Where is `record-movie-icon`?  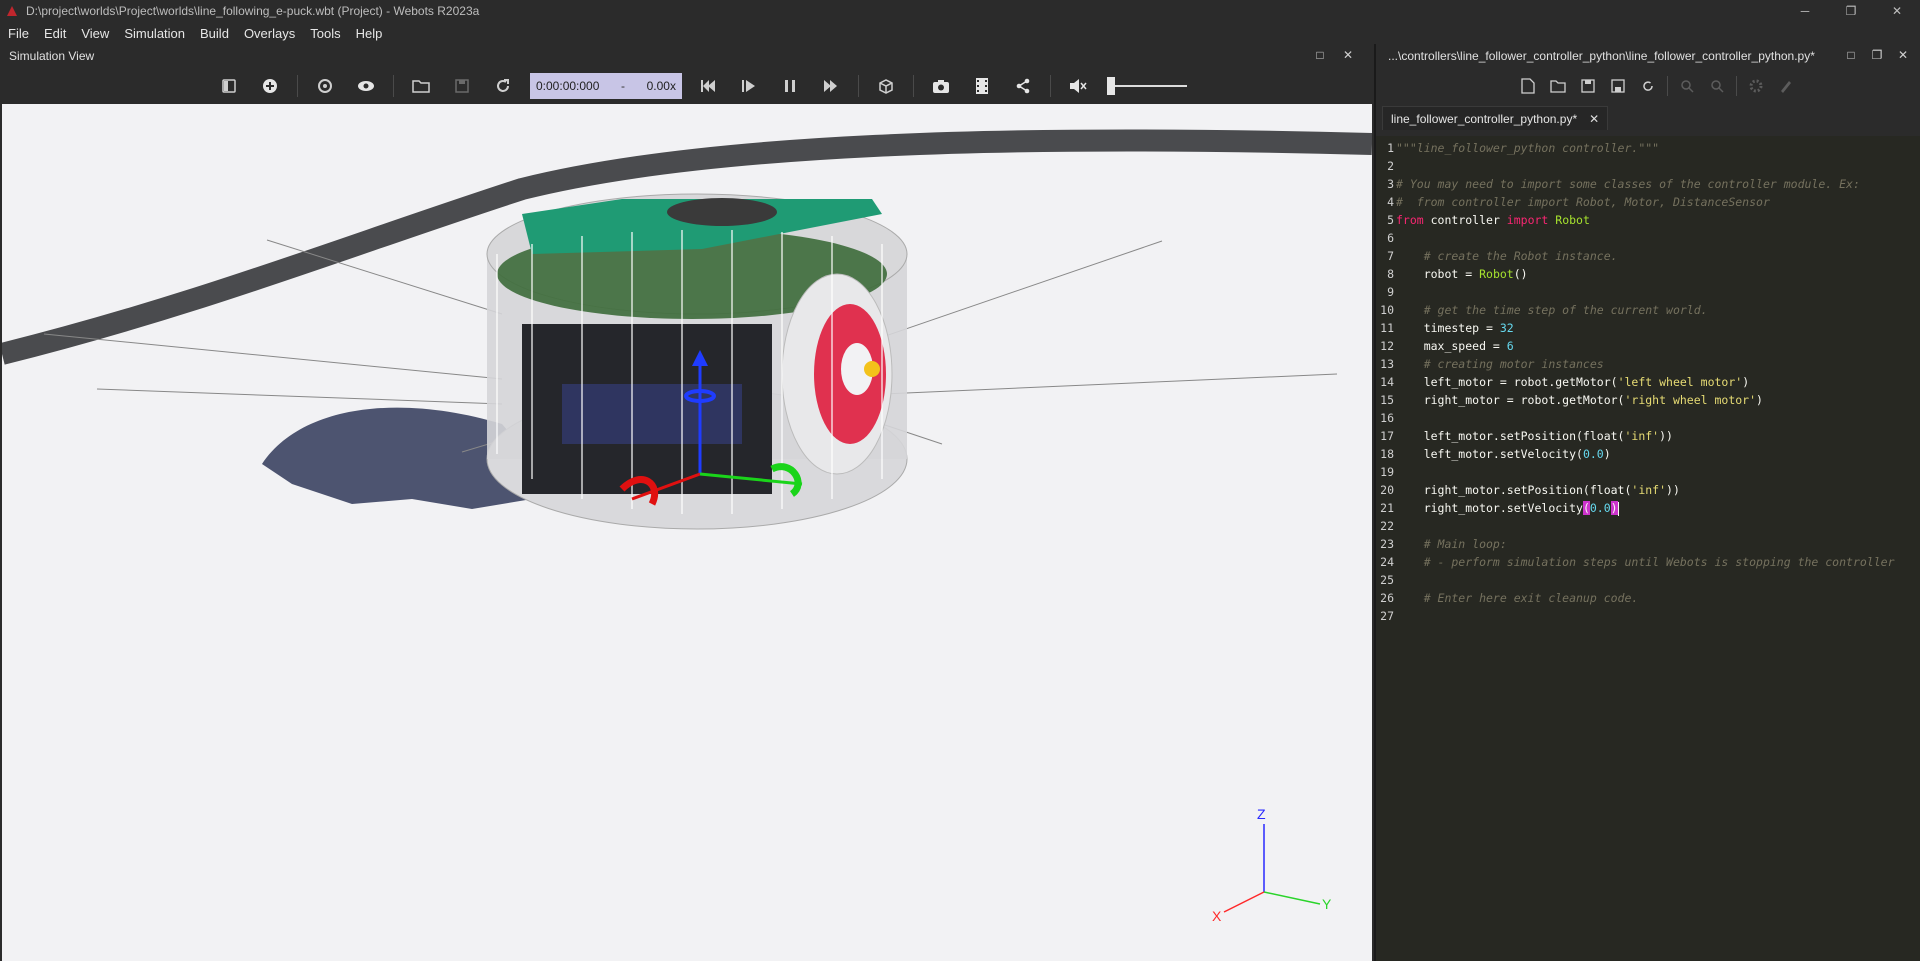
record-movie-icon is located at coordinates (982, 86).